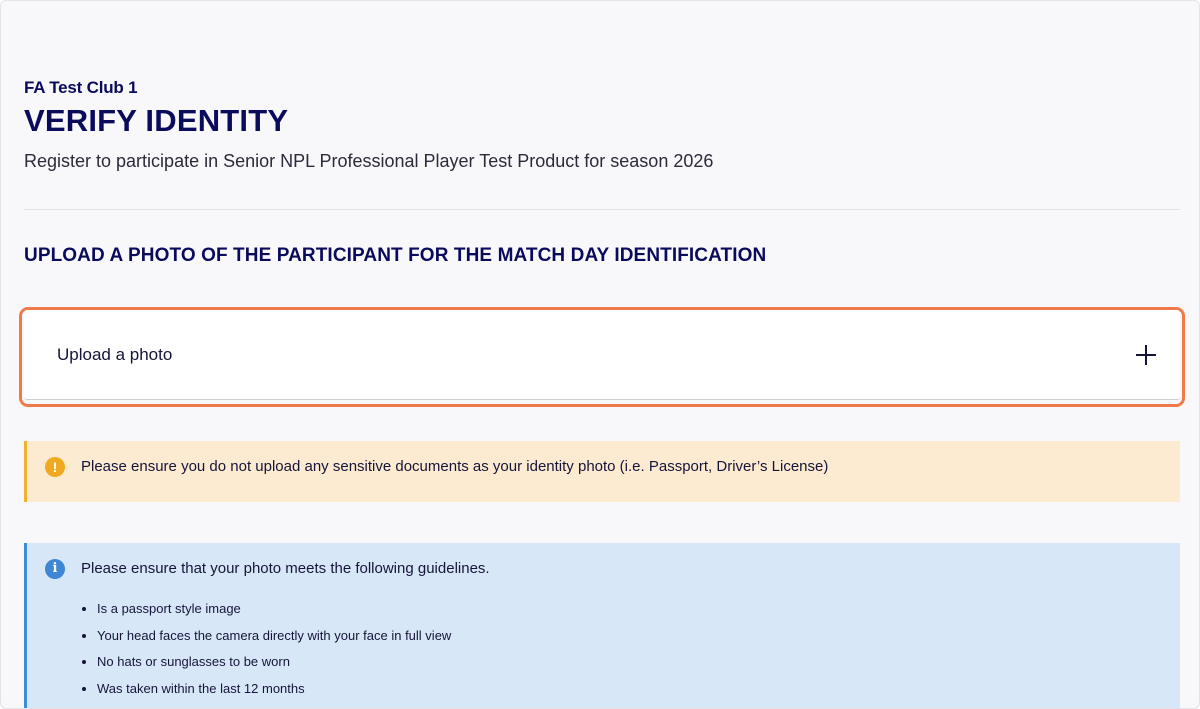 This screenshot has width=1200, height=709. What do you see at coordinates (55, 569) in the screenshot?
I see `info-circle-icon: i` at bounding box center [55, 569].